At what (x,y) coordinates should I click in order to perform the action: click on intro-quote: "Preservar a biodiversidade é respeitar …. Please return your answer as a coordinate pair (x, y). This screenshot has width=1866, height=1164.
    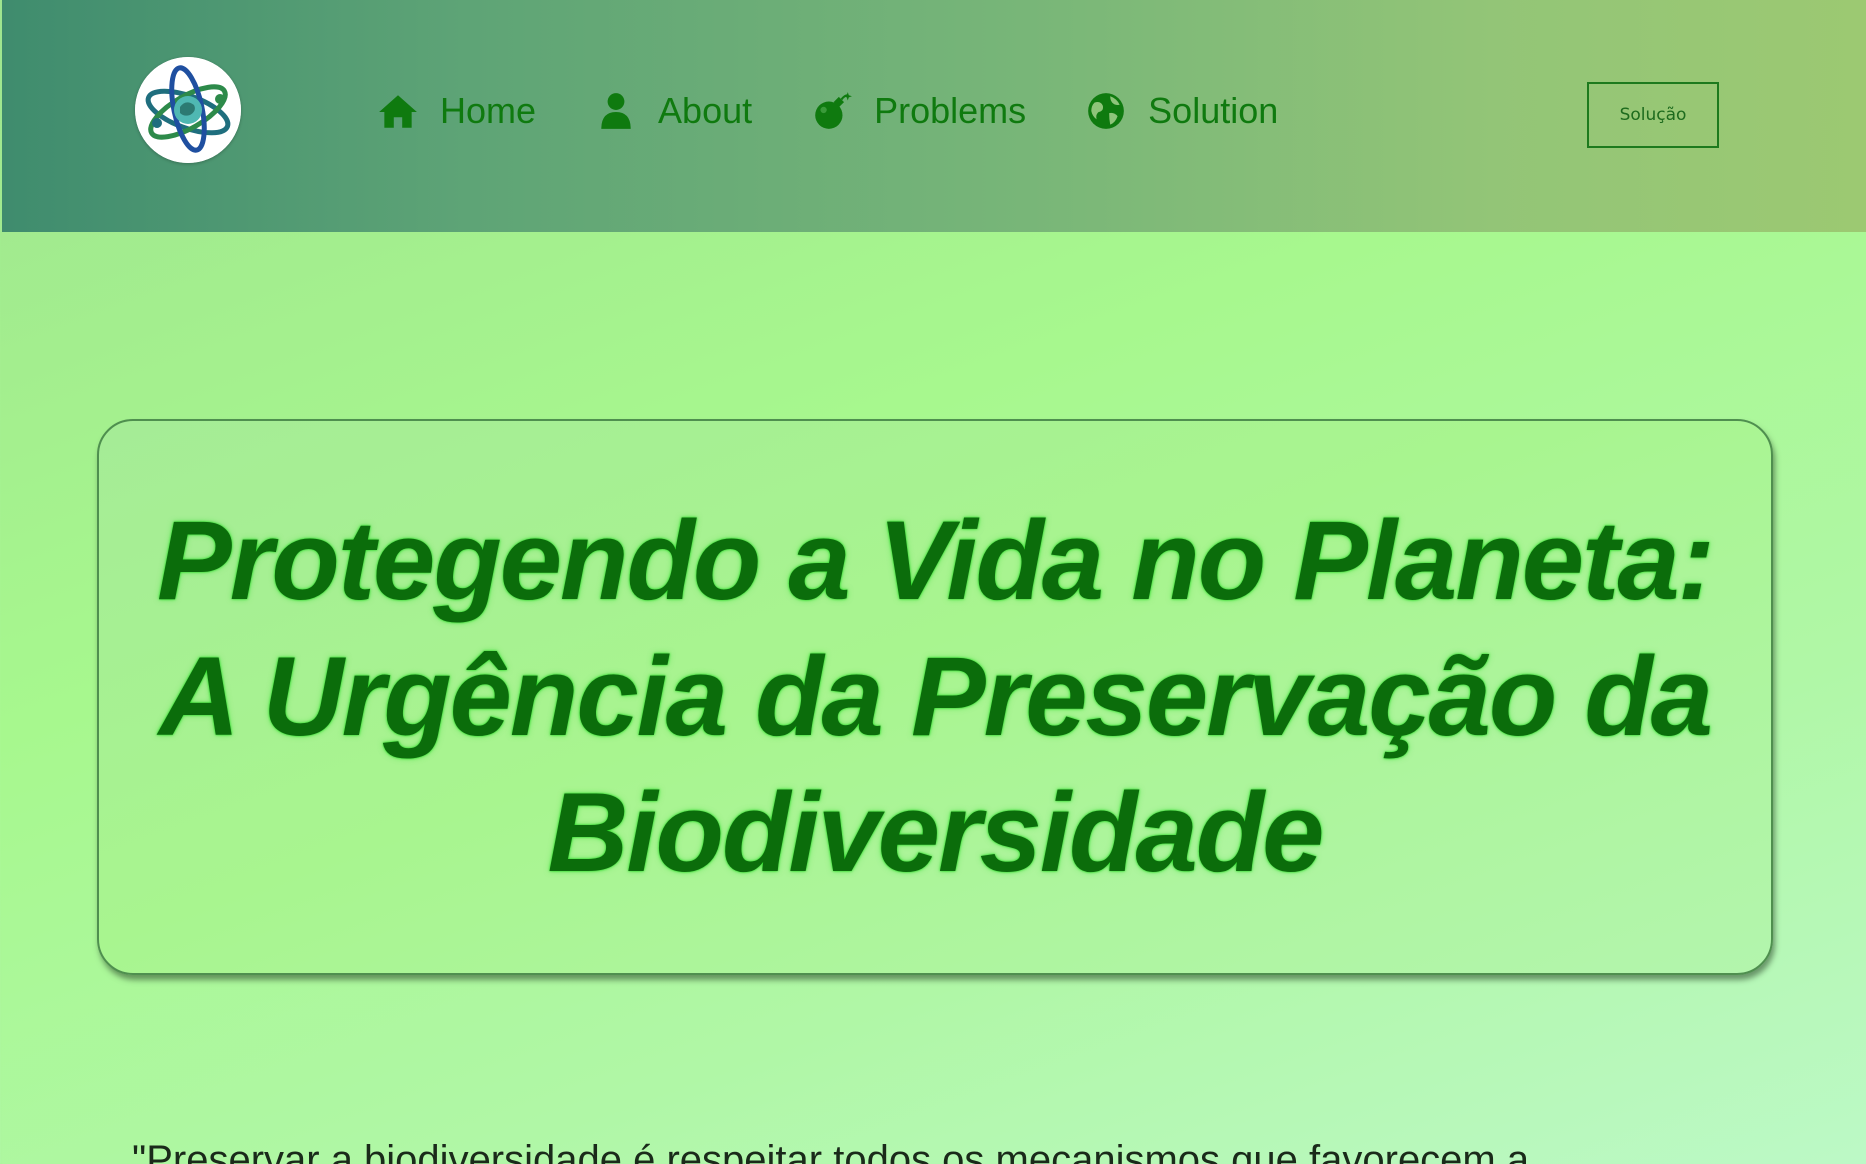
    Looking at the image, I should click on (831, 1151).